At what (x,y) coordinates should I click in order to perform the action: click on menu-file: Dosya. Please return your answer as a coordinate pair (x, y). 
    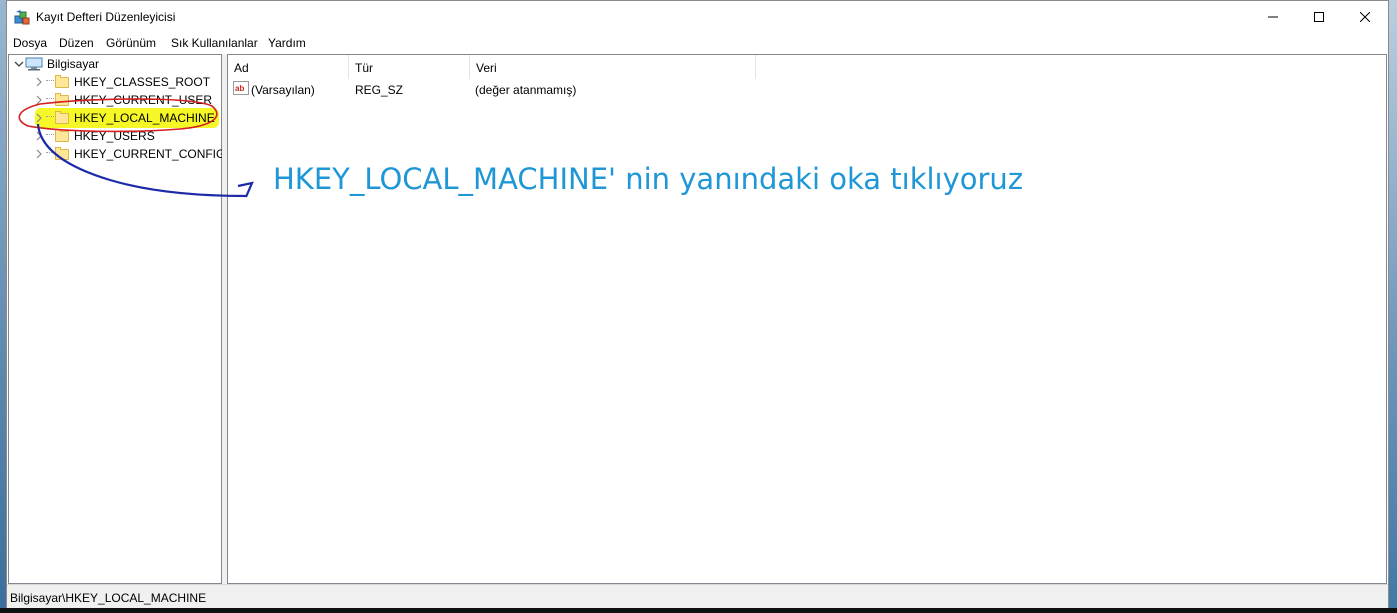
    Looking at the image, I should click on (30, 43).